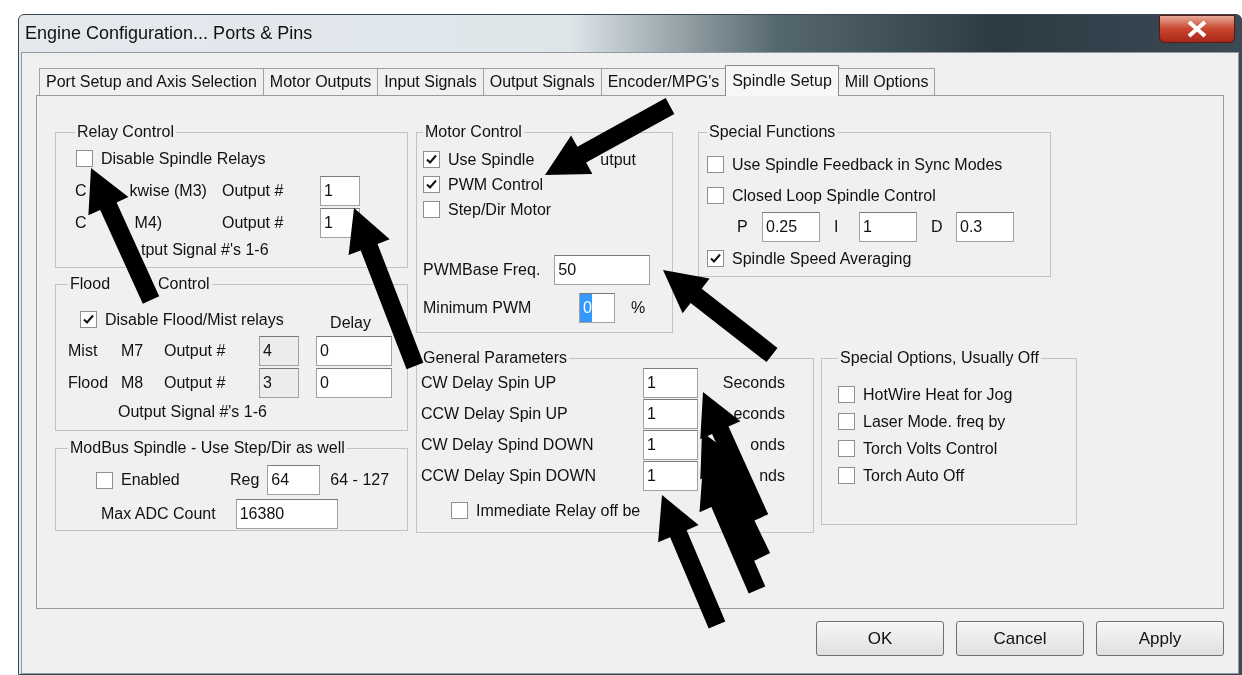  I want to click on group-title: Control, so click(184, 284).